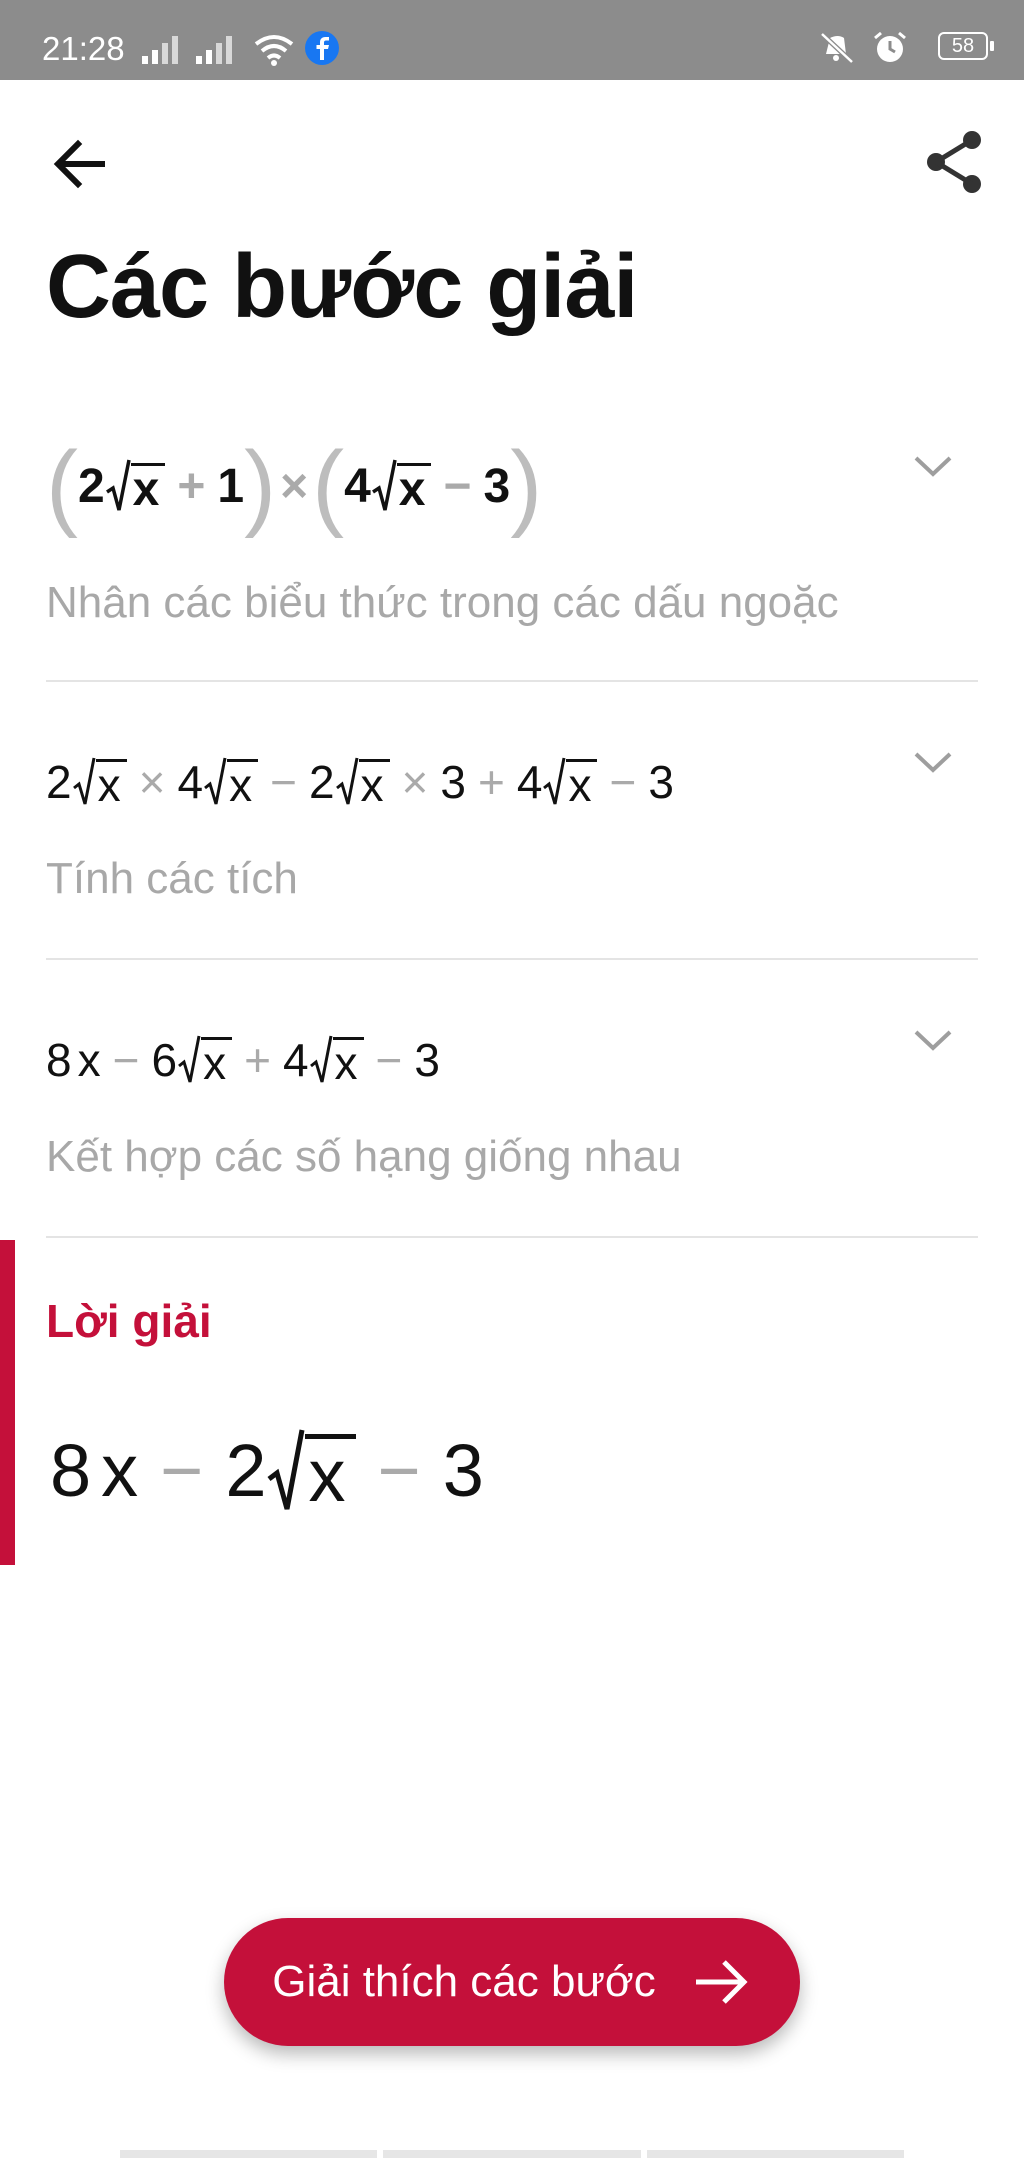 The image size is (1024, 2162). I want to click on back-button, so click(80, 164).